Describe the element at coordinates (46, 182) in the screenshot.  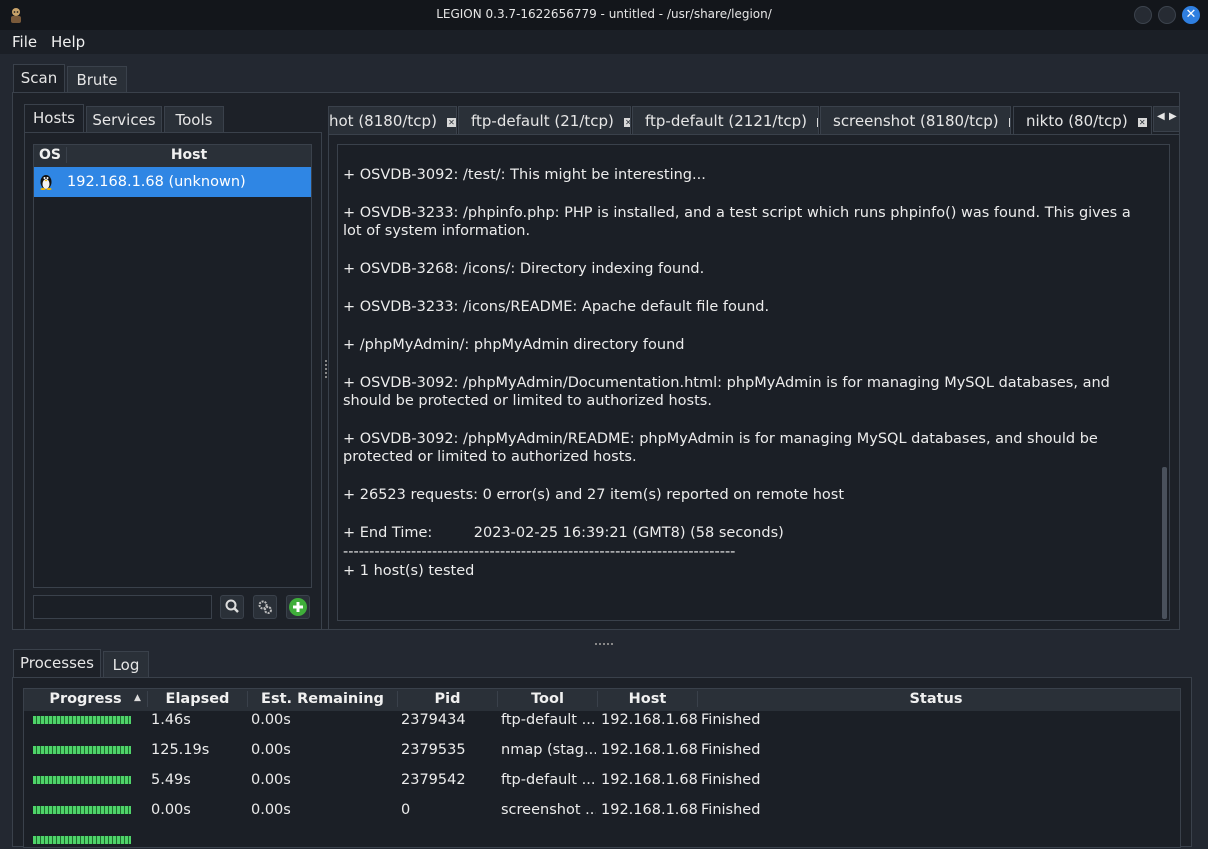
I see `linux-penguin-icon` at that location.